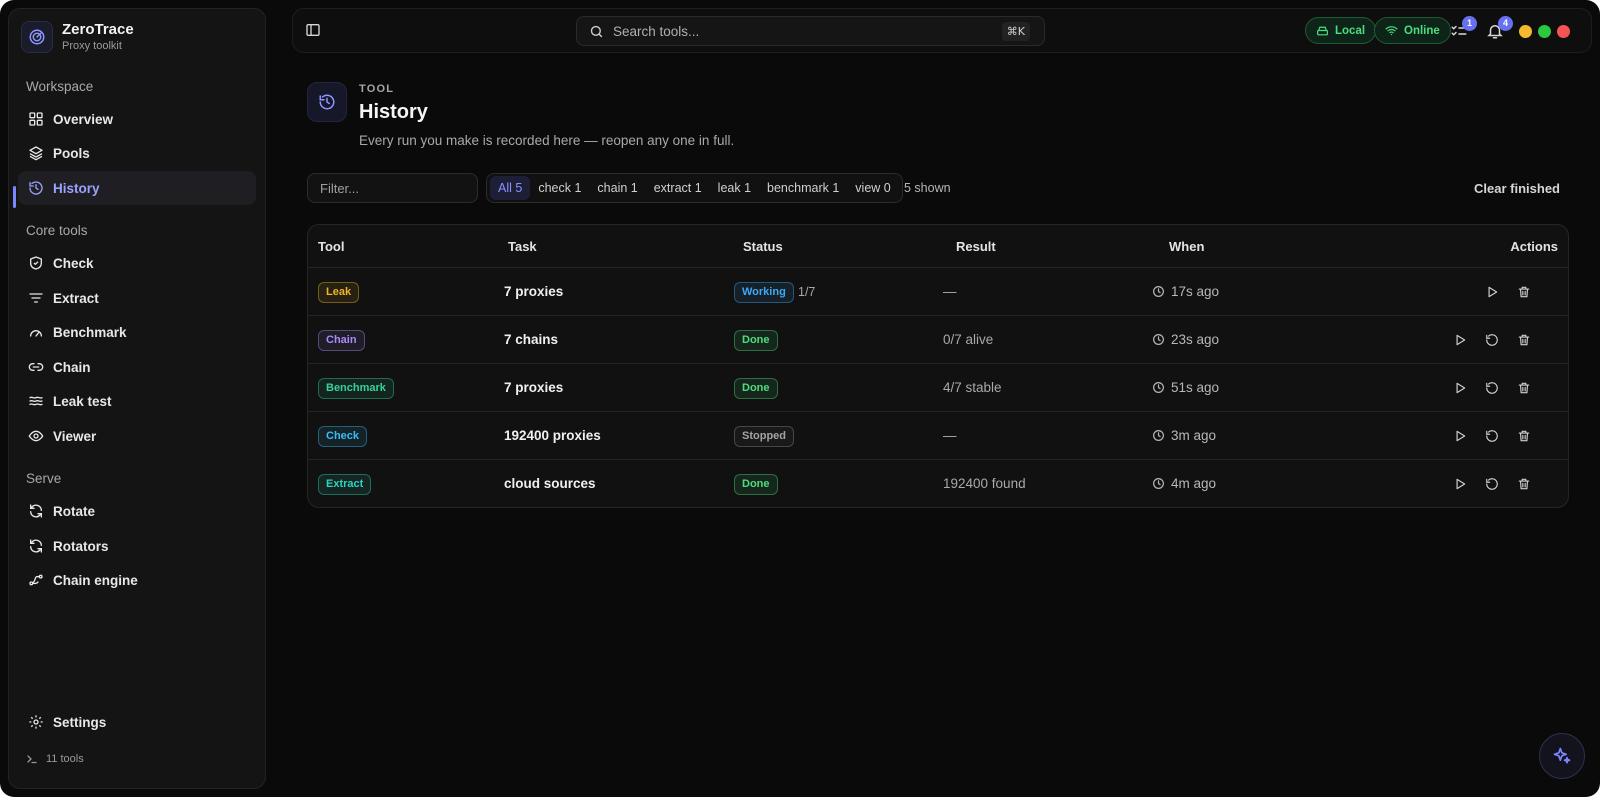 This screenshot has height=797, width=1600. Describe the element at coordinates (137, 332) in the screenshot. I see `sidebar-item-benchmark: Benchmark` at that location.